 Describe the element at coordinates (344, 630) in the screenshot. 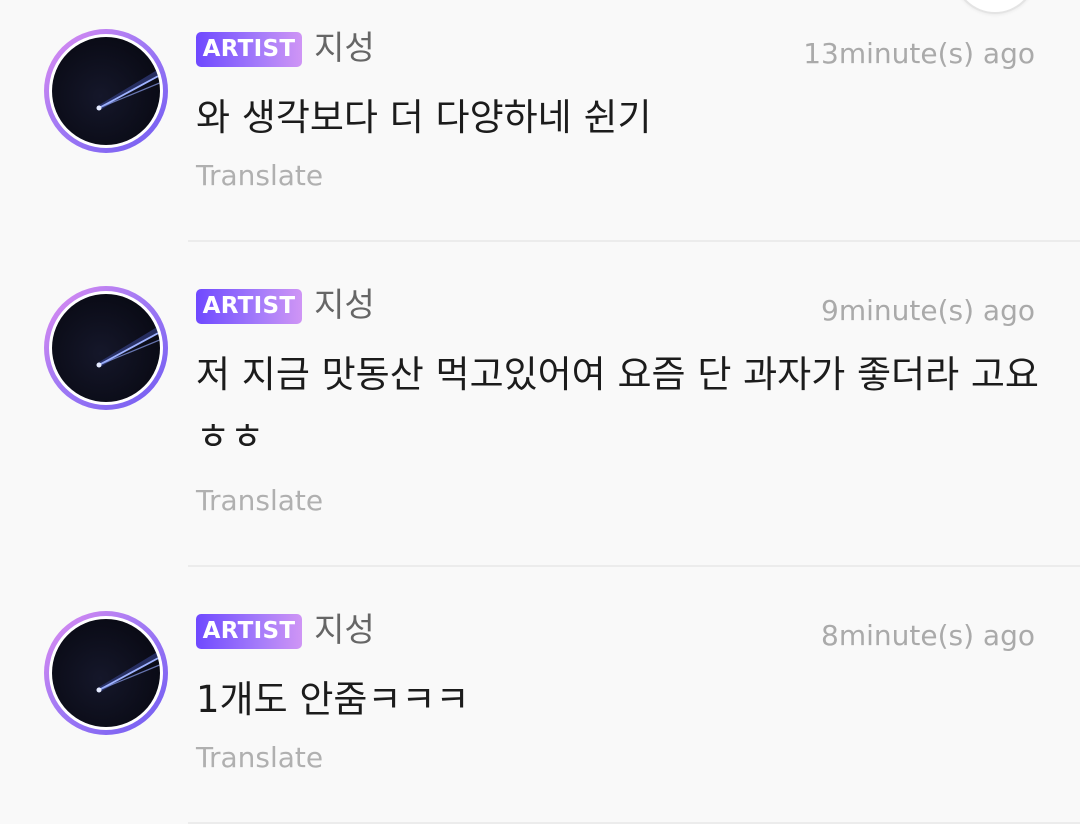

I see `author-name: 지성` at that location.